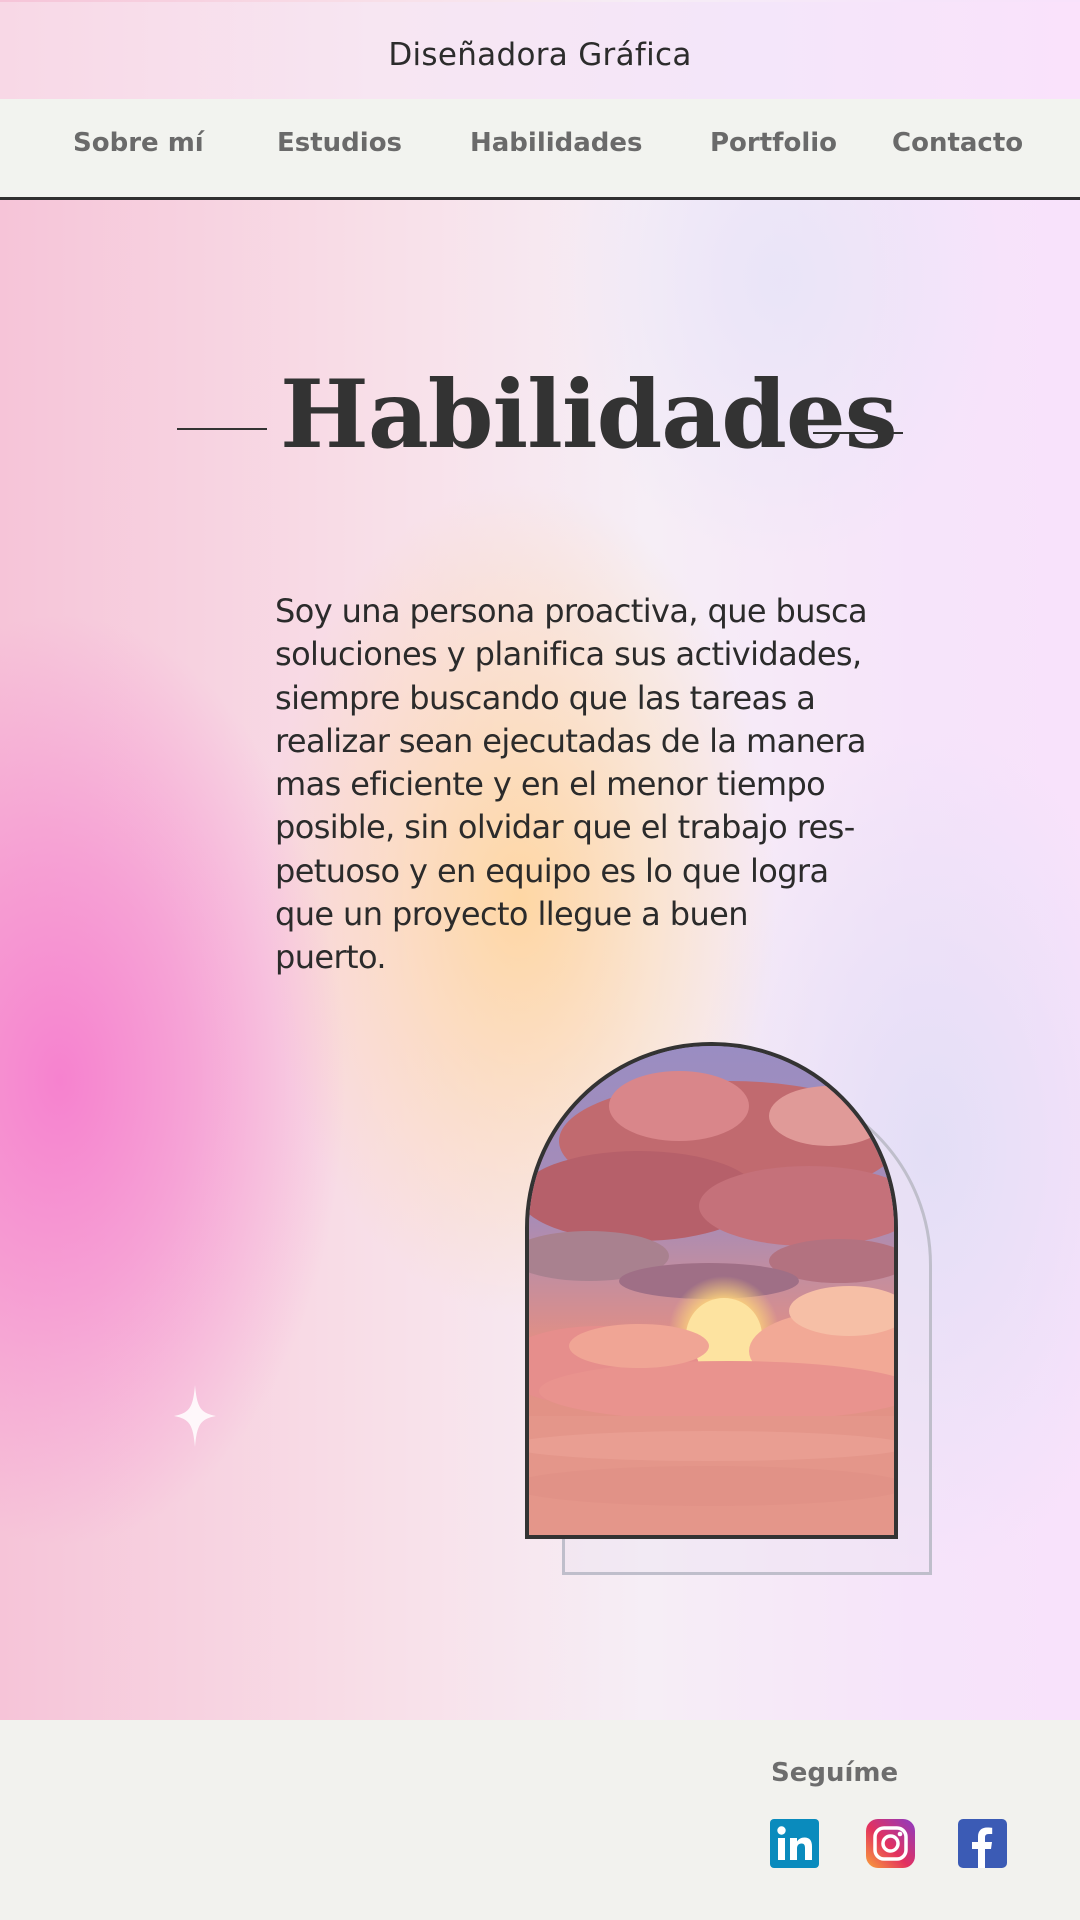 This screenshot has width=1080, height=1920. Describe the element at coordinates (556, 143) in the screenshot. I see `nav-item-habilidades: Habilidades` at that location.